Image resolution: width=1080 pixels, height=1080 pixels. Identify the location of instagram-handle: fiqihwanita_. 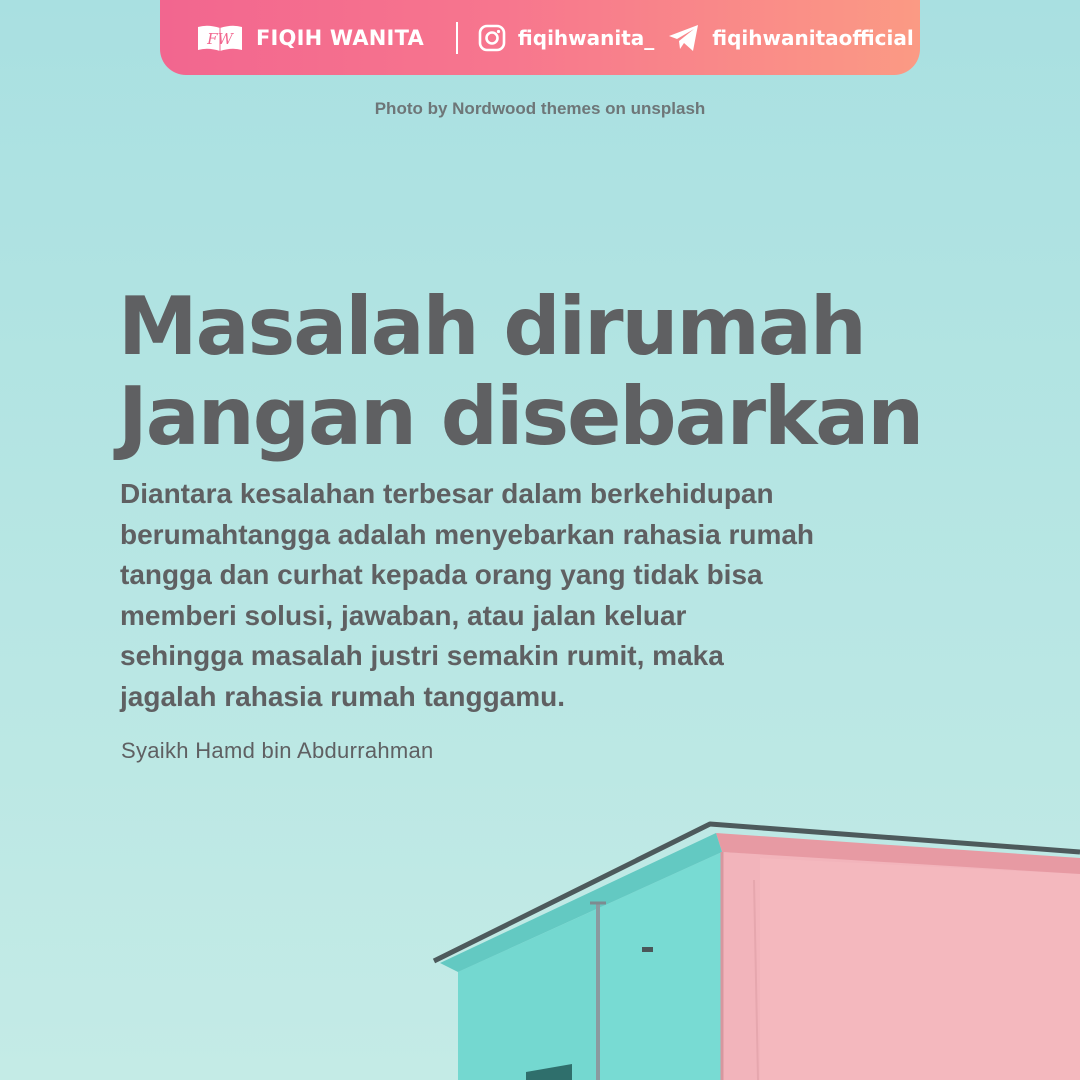
(586, 38).